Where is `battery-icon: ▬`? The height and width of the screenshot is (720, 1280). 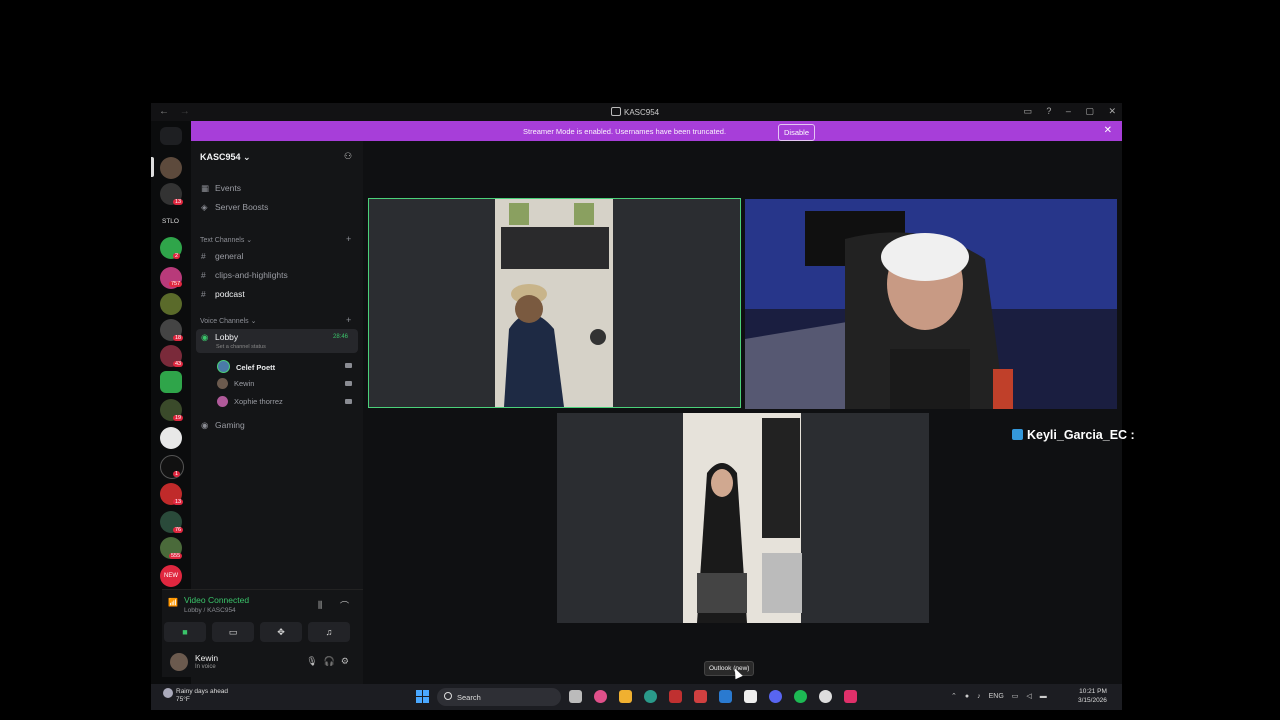
battery-icon: ▬ is located at coordinates (1043, 696).